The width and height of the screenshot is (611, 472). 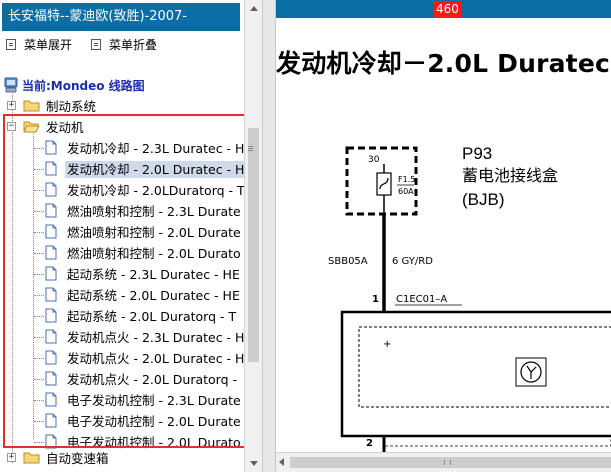 I want to click on tree-item: 电子发动机控制 - 2.3L Durate, so click(x=122, y=400).